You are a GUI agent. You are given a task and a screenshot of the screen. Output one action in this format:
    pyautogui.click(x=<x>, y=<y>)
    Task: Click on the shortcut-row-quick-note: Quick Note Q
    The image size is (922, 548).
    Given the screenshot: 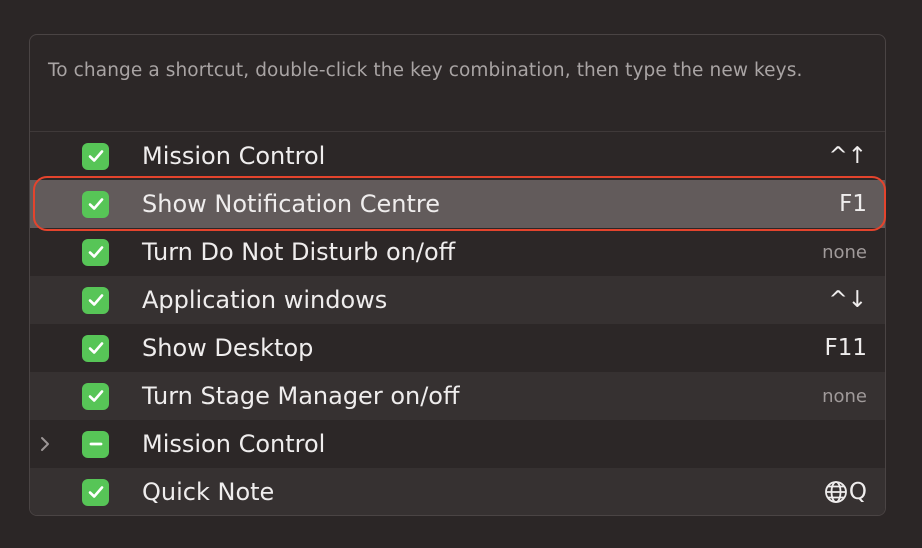 What is the action you would take?
    pyautogui.click(x=457, y=491)
    